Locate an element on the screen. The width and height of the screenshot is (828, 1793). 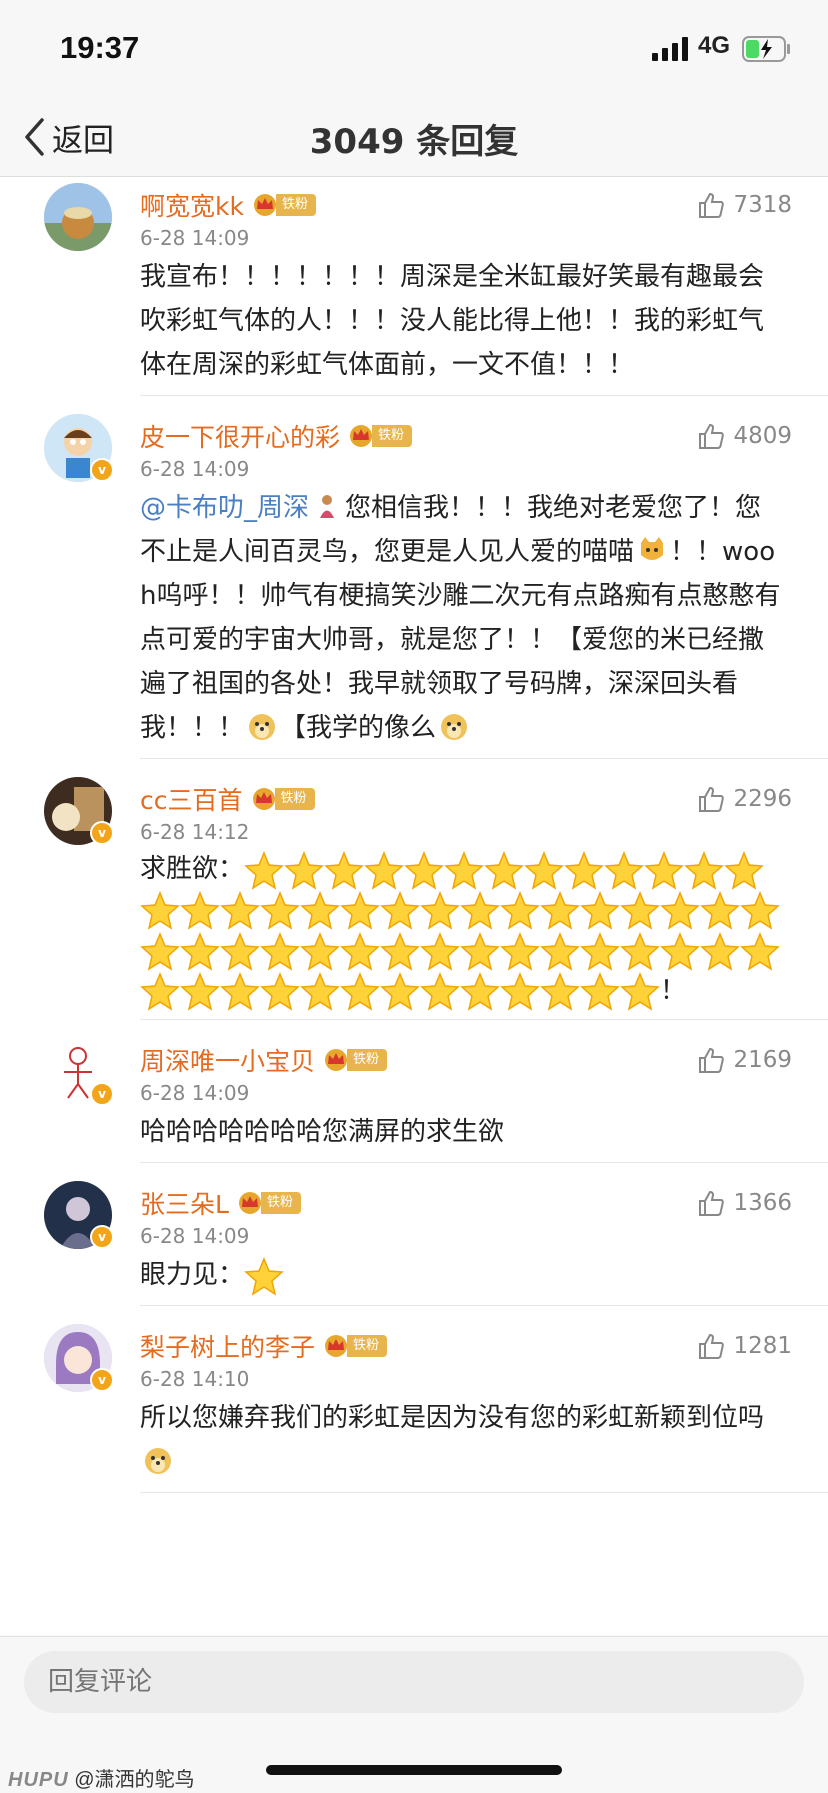
like-button: 1366 is located at coordinates (744, 1203).